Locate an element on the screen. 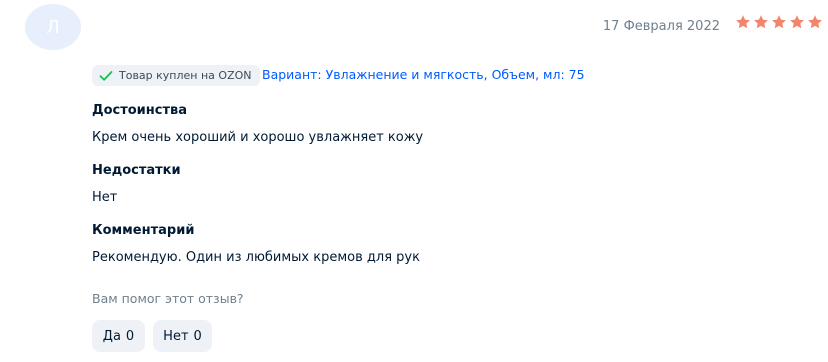  check-icon is located at coordinates (106, 75).